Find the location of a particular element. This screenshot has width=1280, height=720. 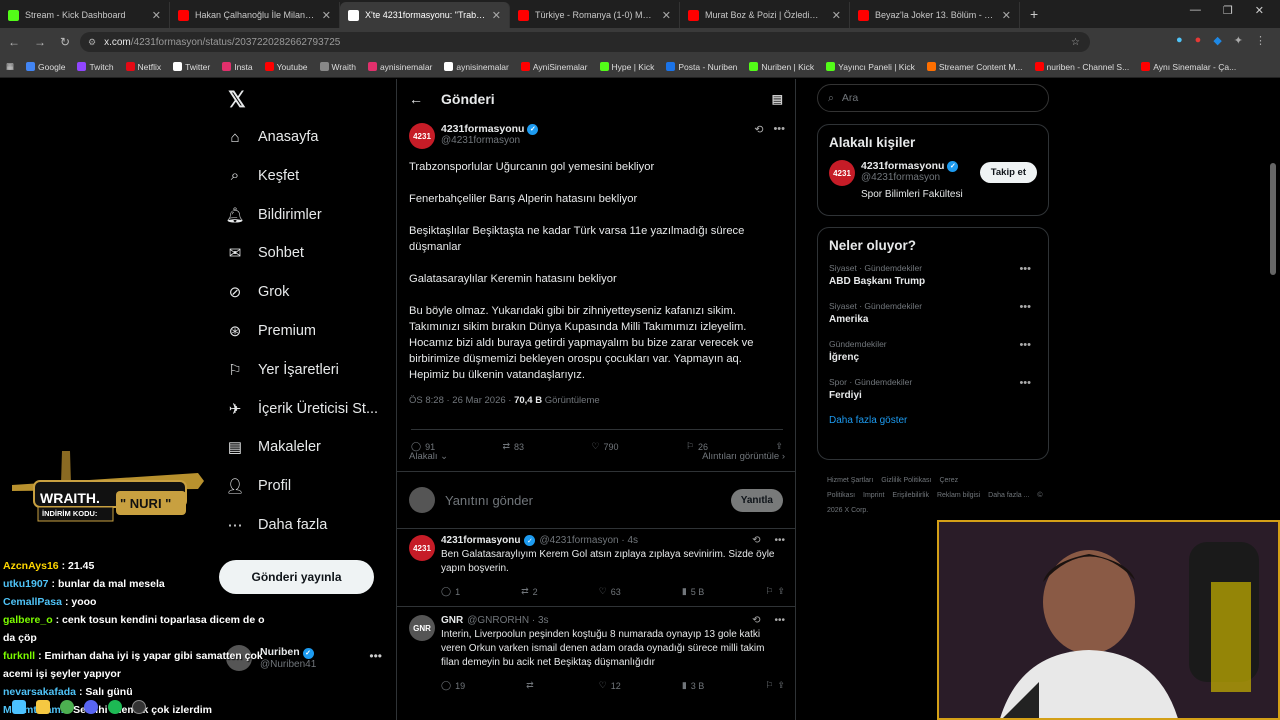

trend-item: Siyaset · Gündemdekiler Amerika ••• is located at coordinates (933, 313).